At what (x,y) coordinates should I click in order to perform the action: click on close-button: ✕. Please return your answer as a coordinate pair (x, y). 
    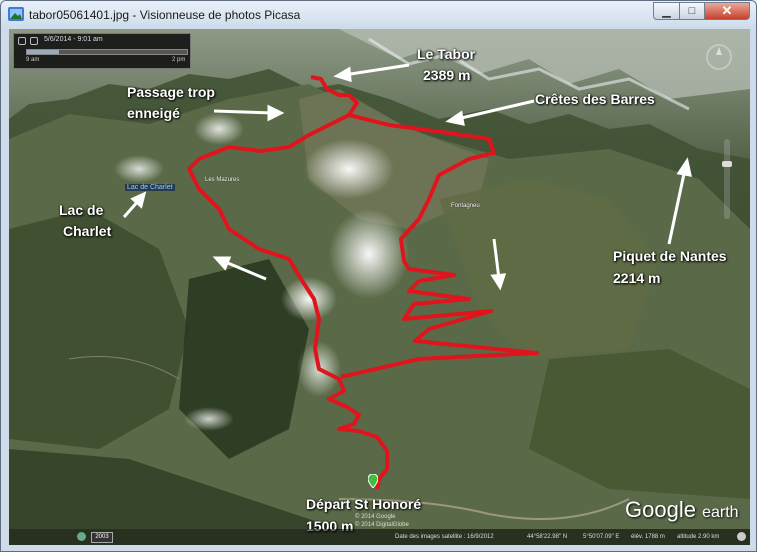
    Looking at the image, I should click on (727, 11).